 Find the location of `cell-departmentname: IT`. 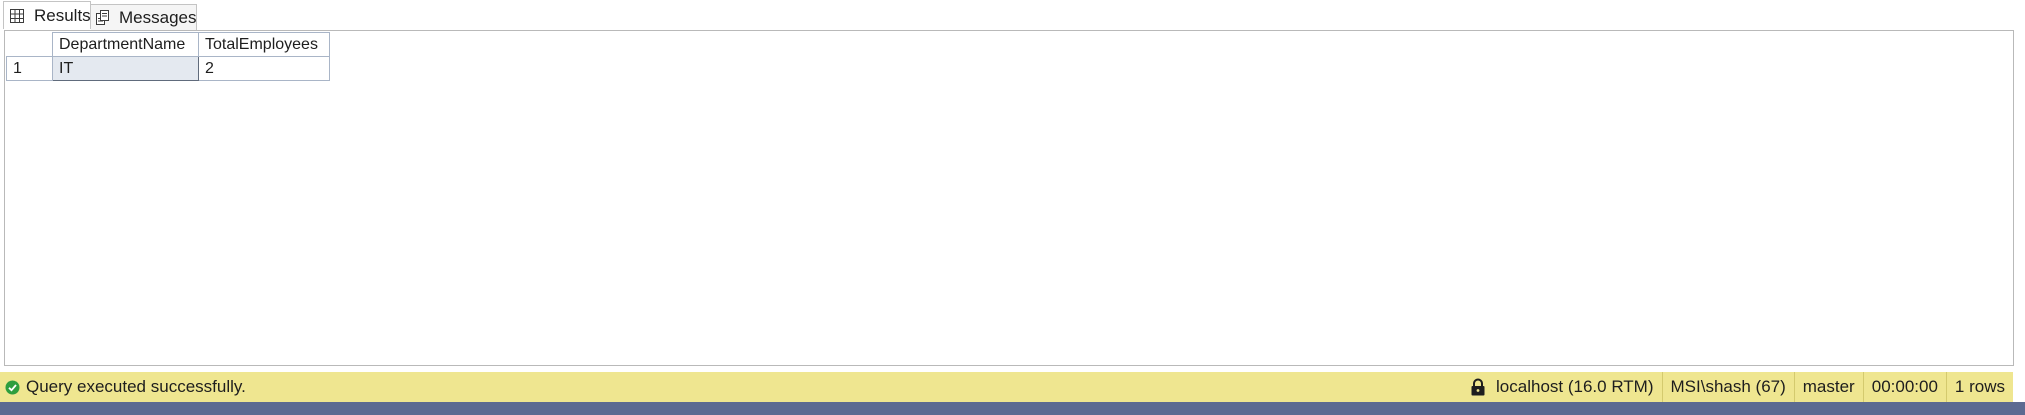

cell-departmentname: IT is located at coordinates (125, 68).